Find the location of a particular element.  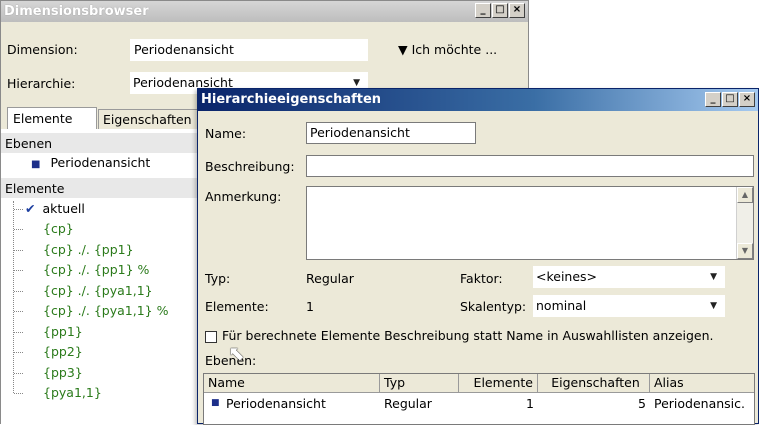

tree-item: ✔ aktuell is located at coordinates (55, 208).